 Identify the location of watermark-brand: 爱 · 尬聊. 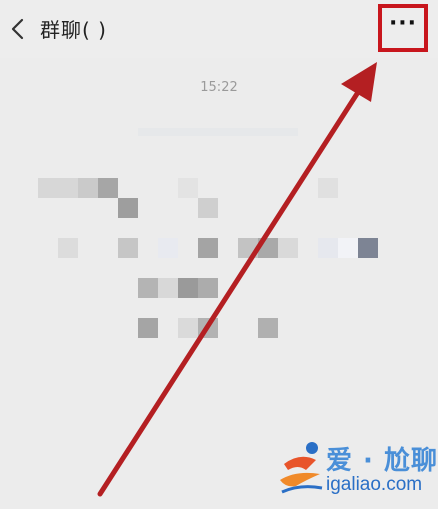
(382, 461).